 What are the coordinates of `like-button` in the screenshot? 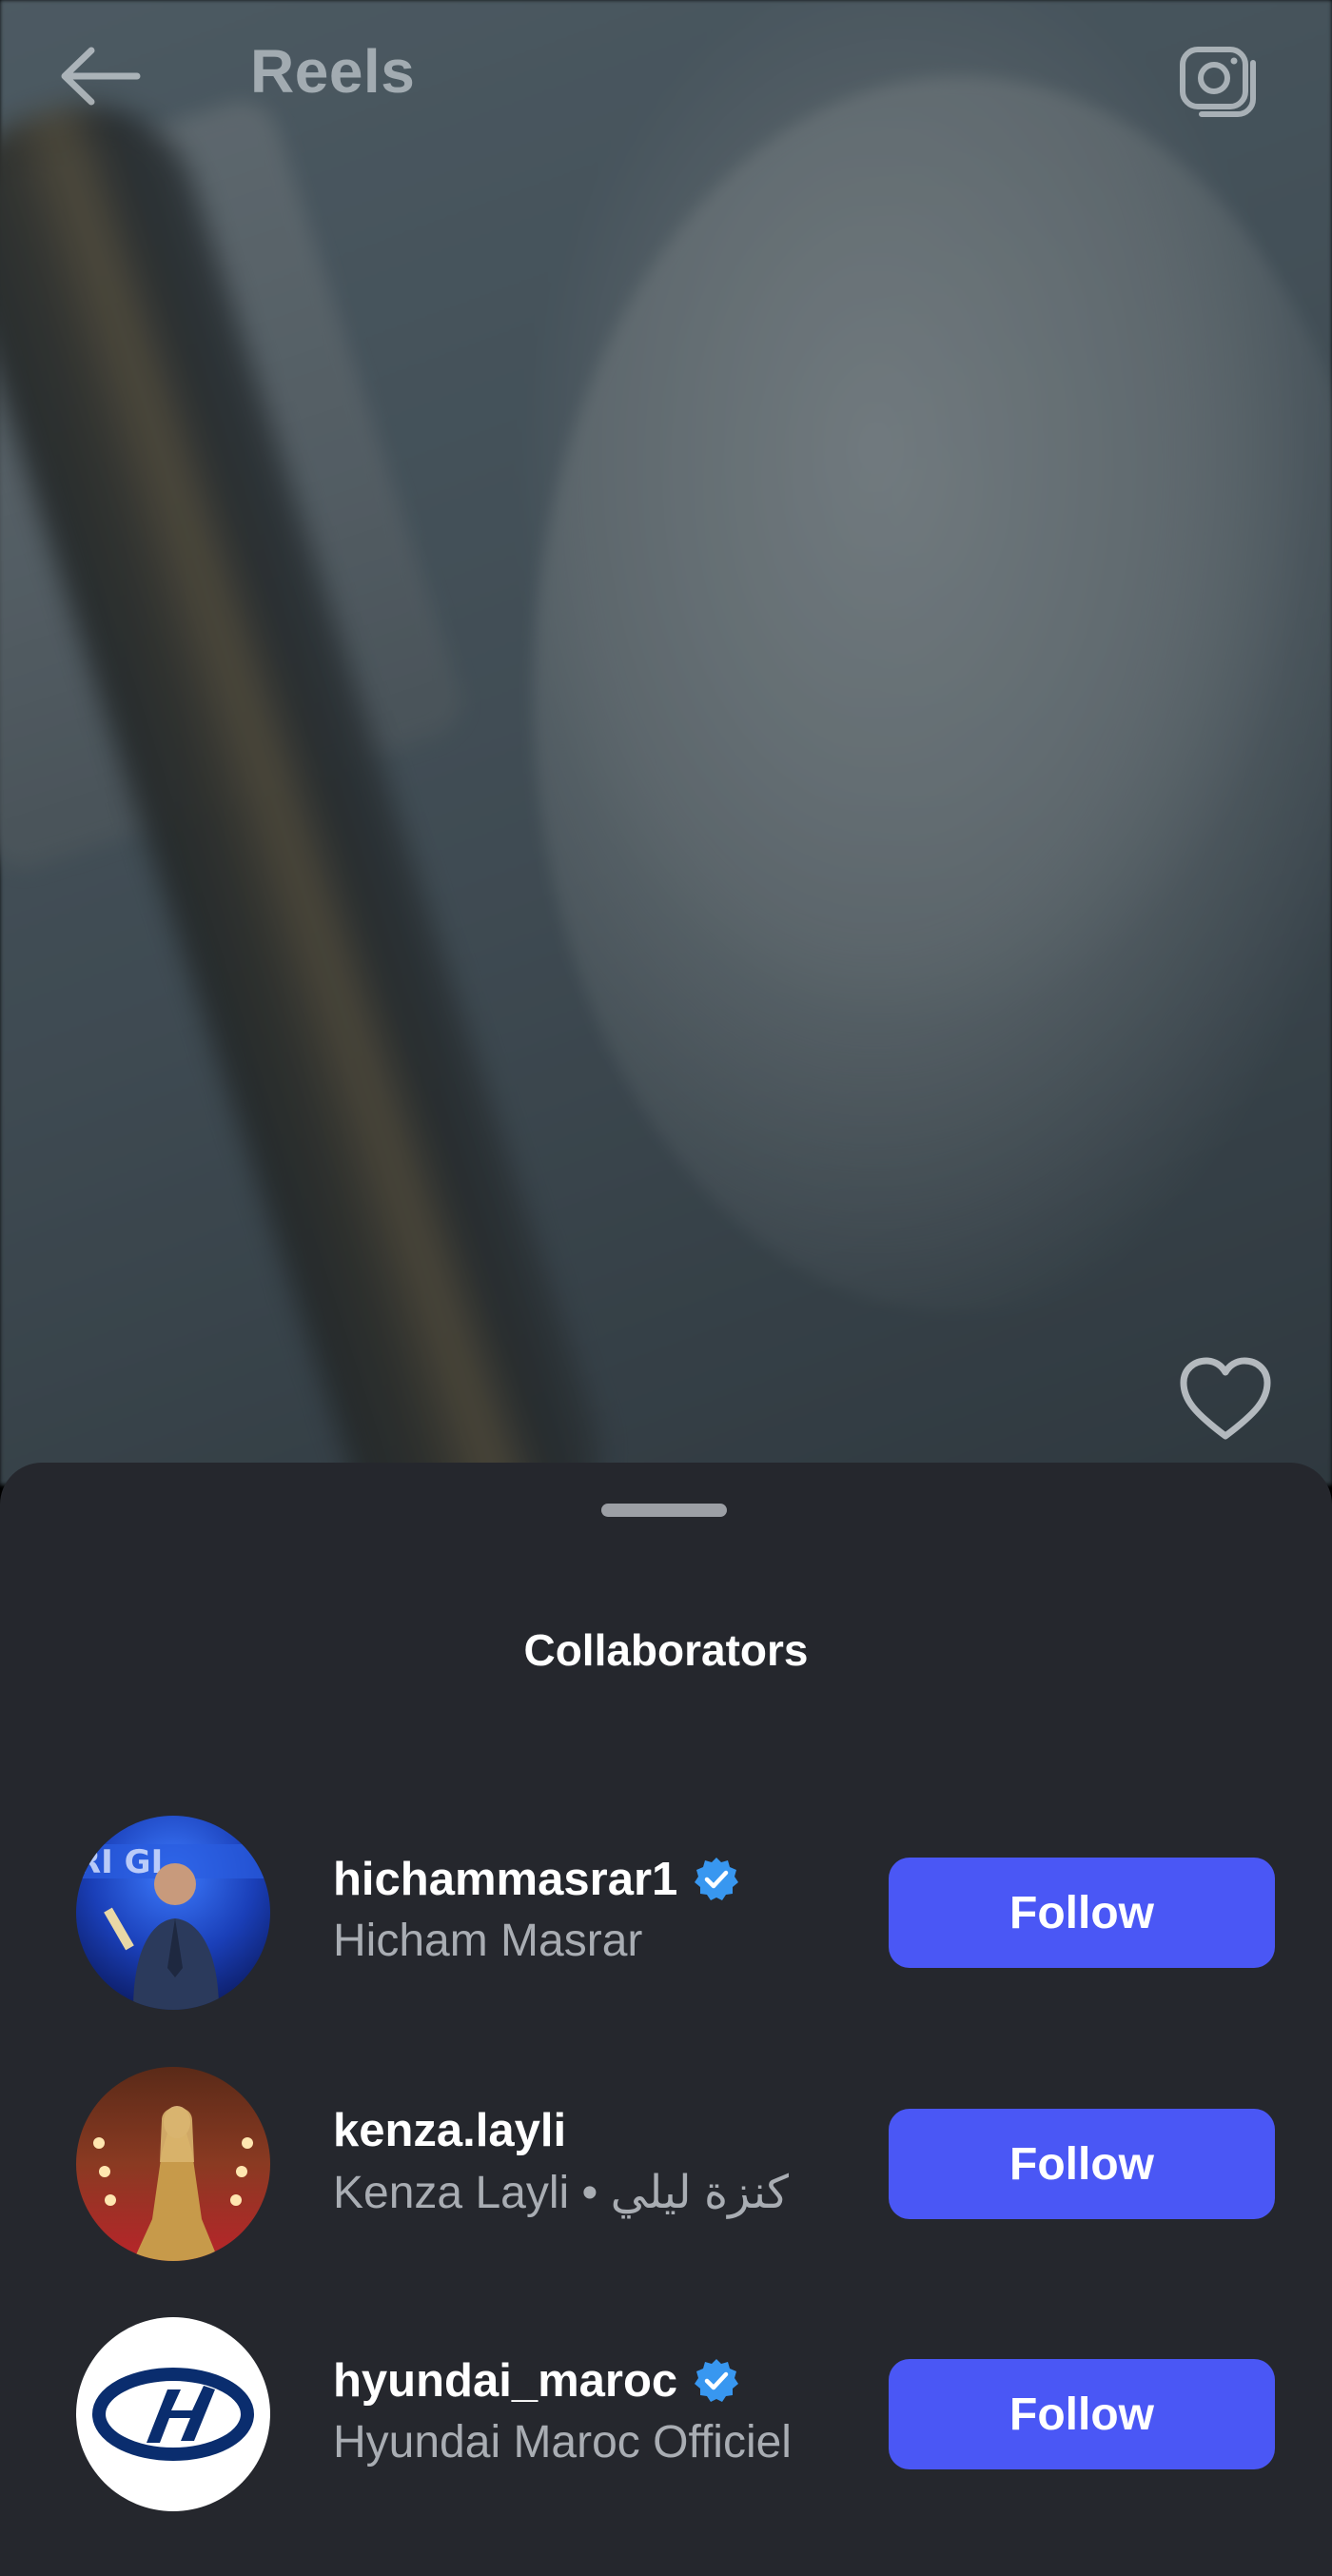 It's located at (1225, 1398).